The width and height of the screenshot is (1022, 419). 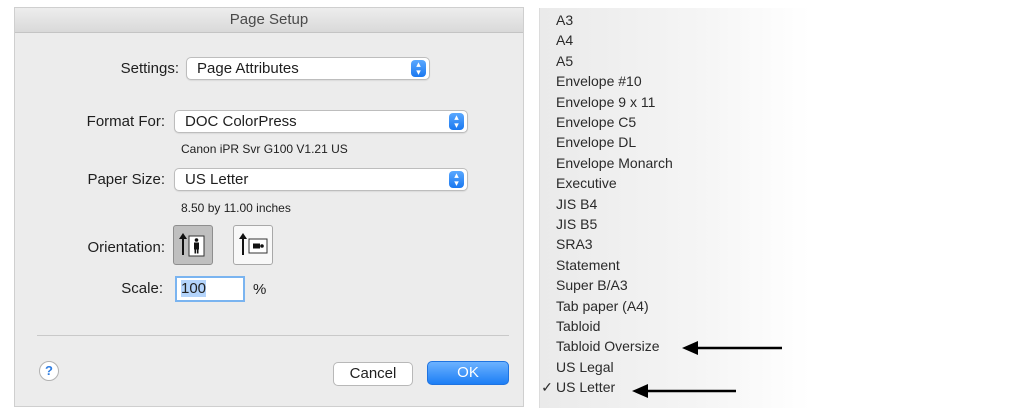 What do you see at coordinates (248, 68) in the screenshot?
I see `settings-value: Page Attributes` at bounding box center [248, 68].